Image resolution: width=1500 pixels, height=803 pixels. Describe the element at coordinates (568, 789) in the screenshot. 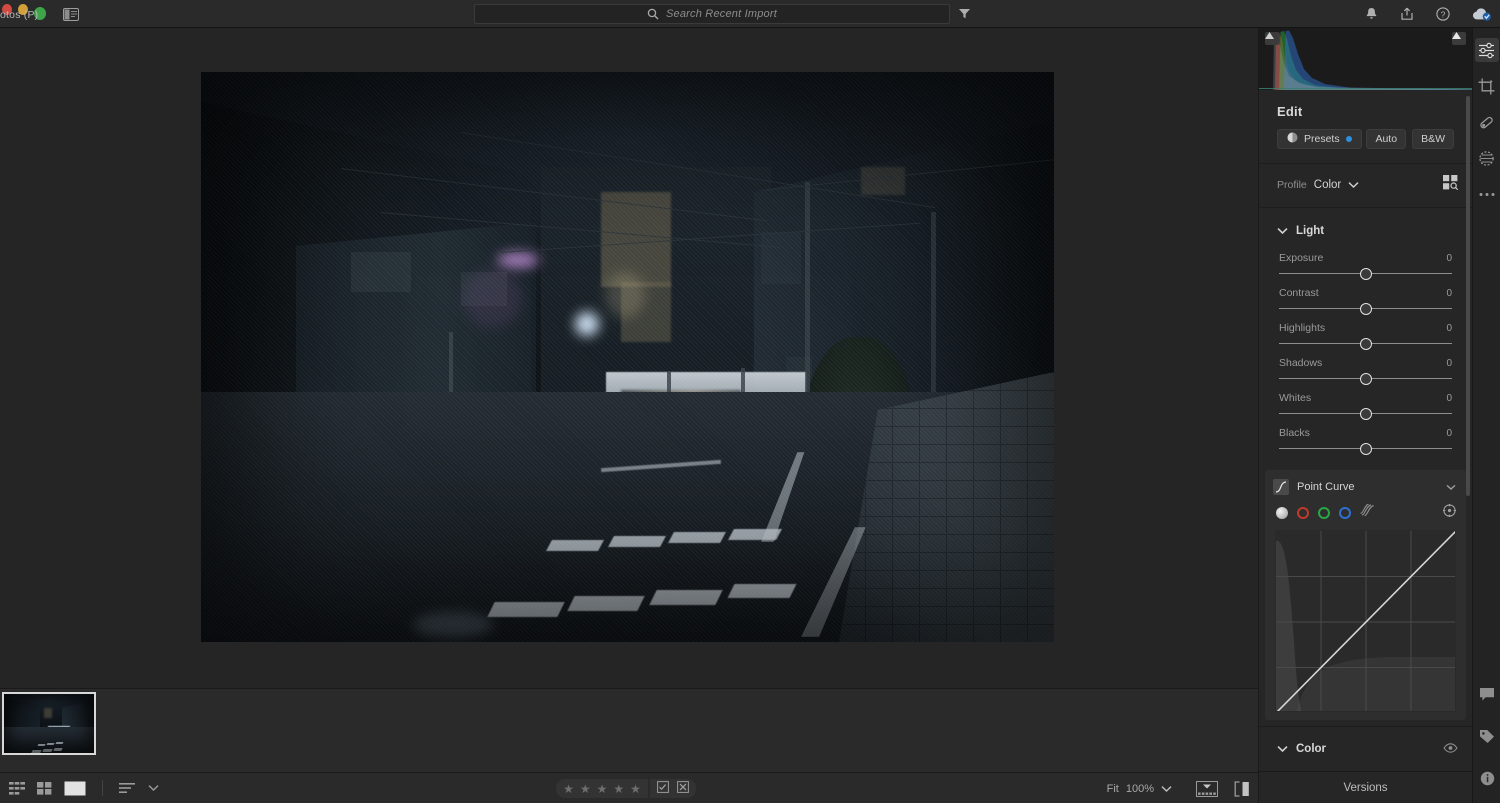

I see `star-1: ★` at that location.